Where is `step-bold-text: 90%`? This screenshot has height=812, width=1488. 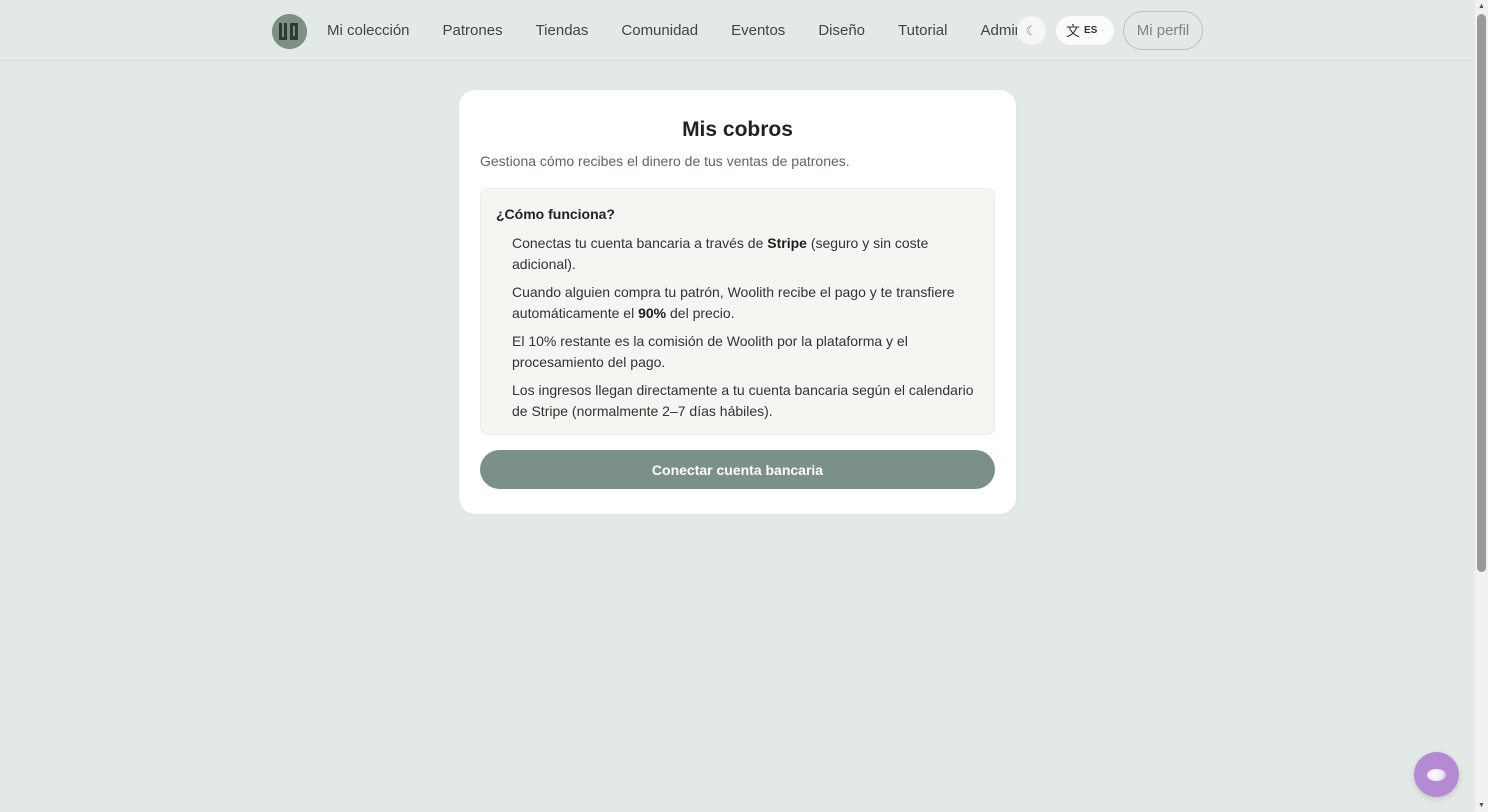
step-bold-text: 90% is located at coordinates (652, 313).